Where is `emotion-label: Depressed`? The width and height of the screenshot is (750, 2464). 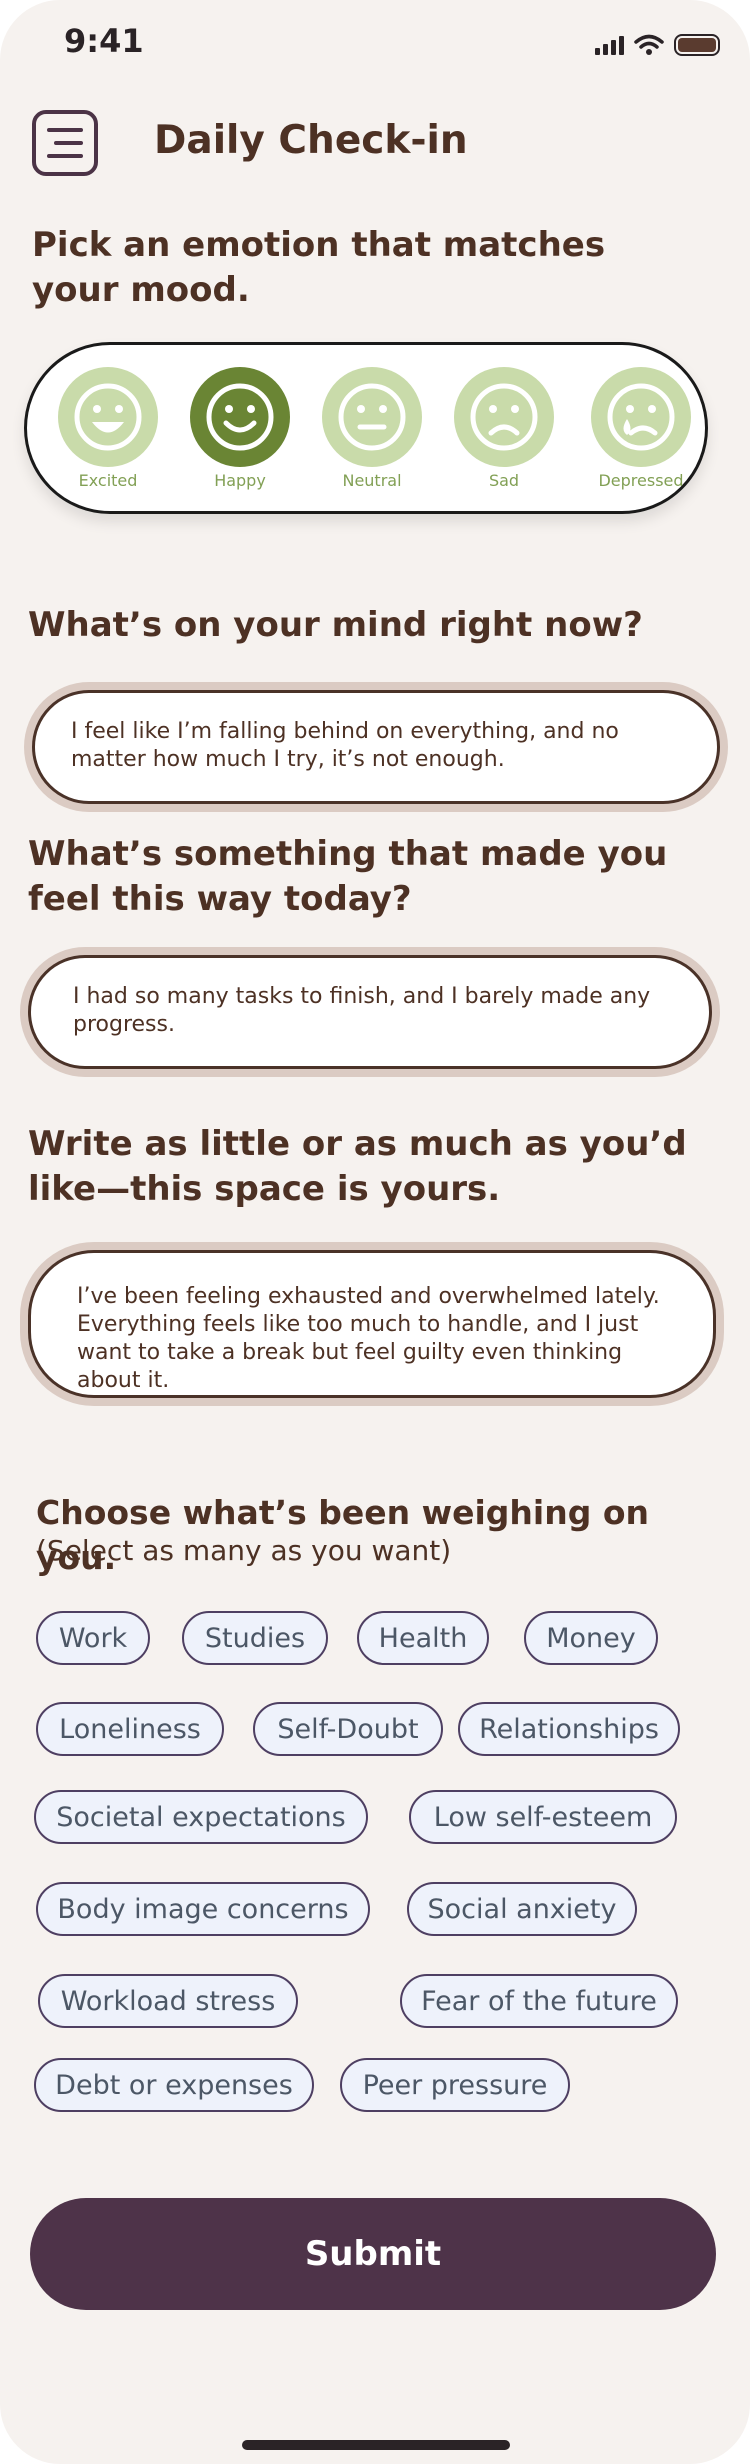 emotion-label: Depressed is located at coordinates (641, 480).